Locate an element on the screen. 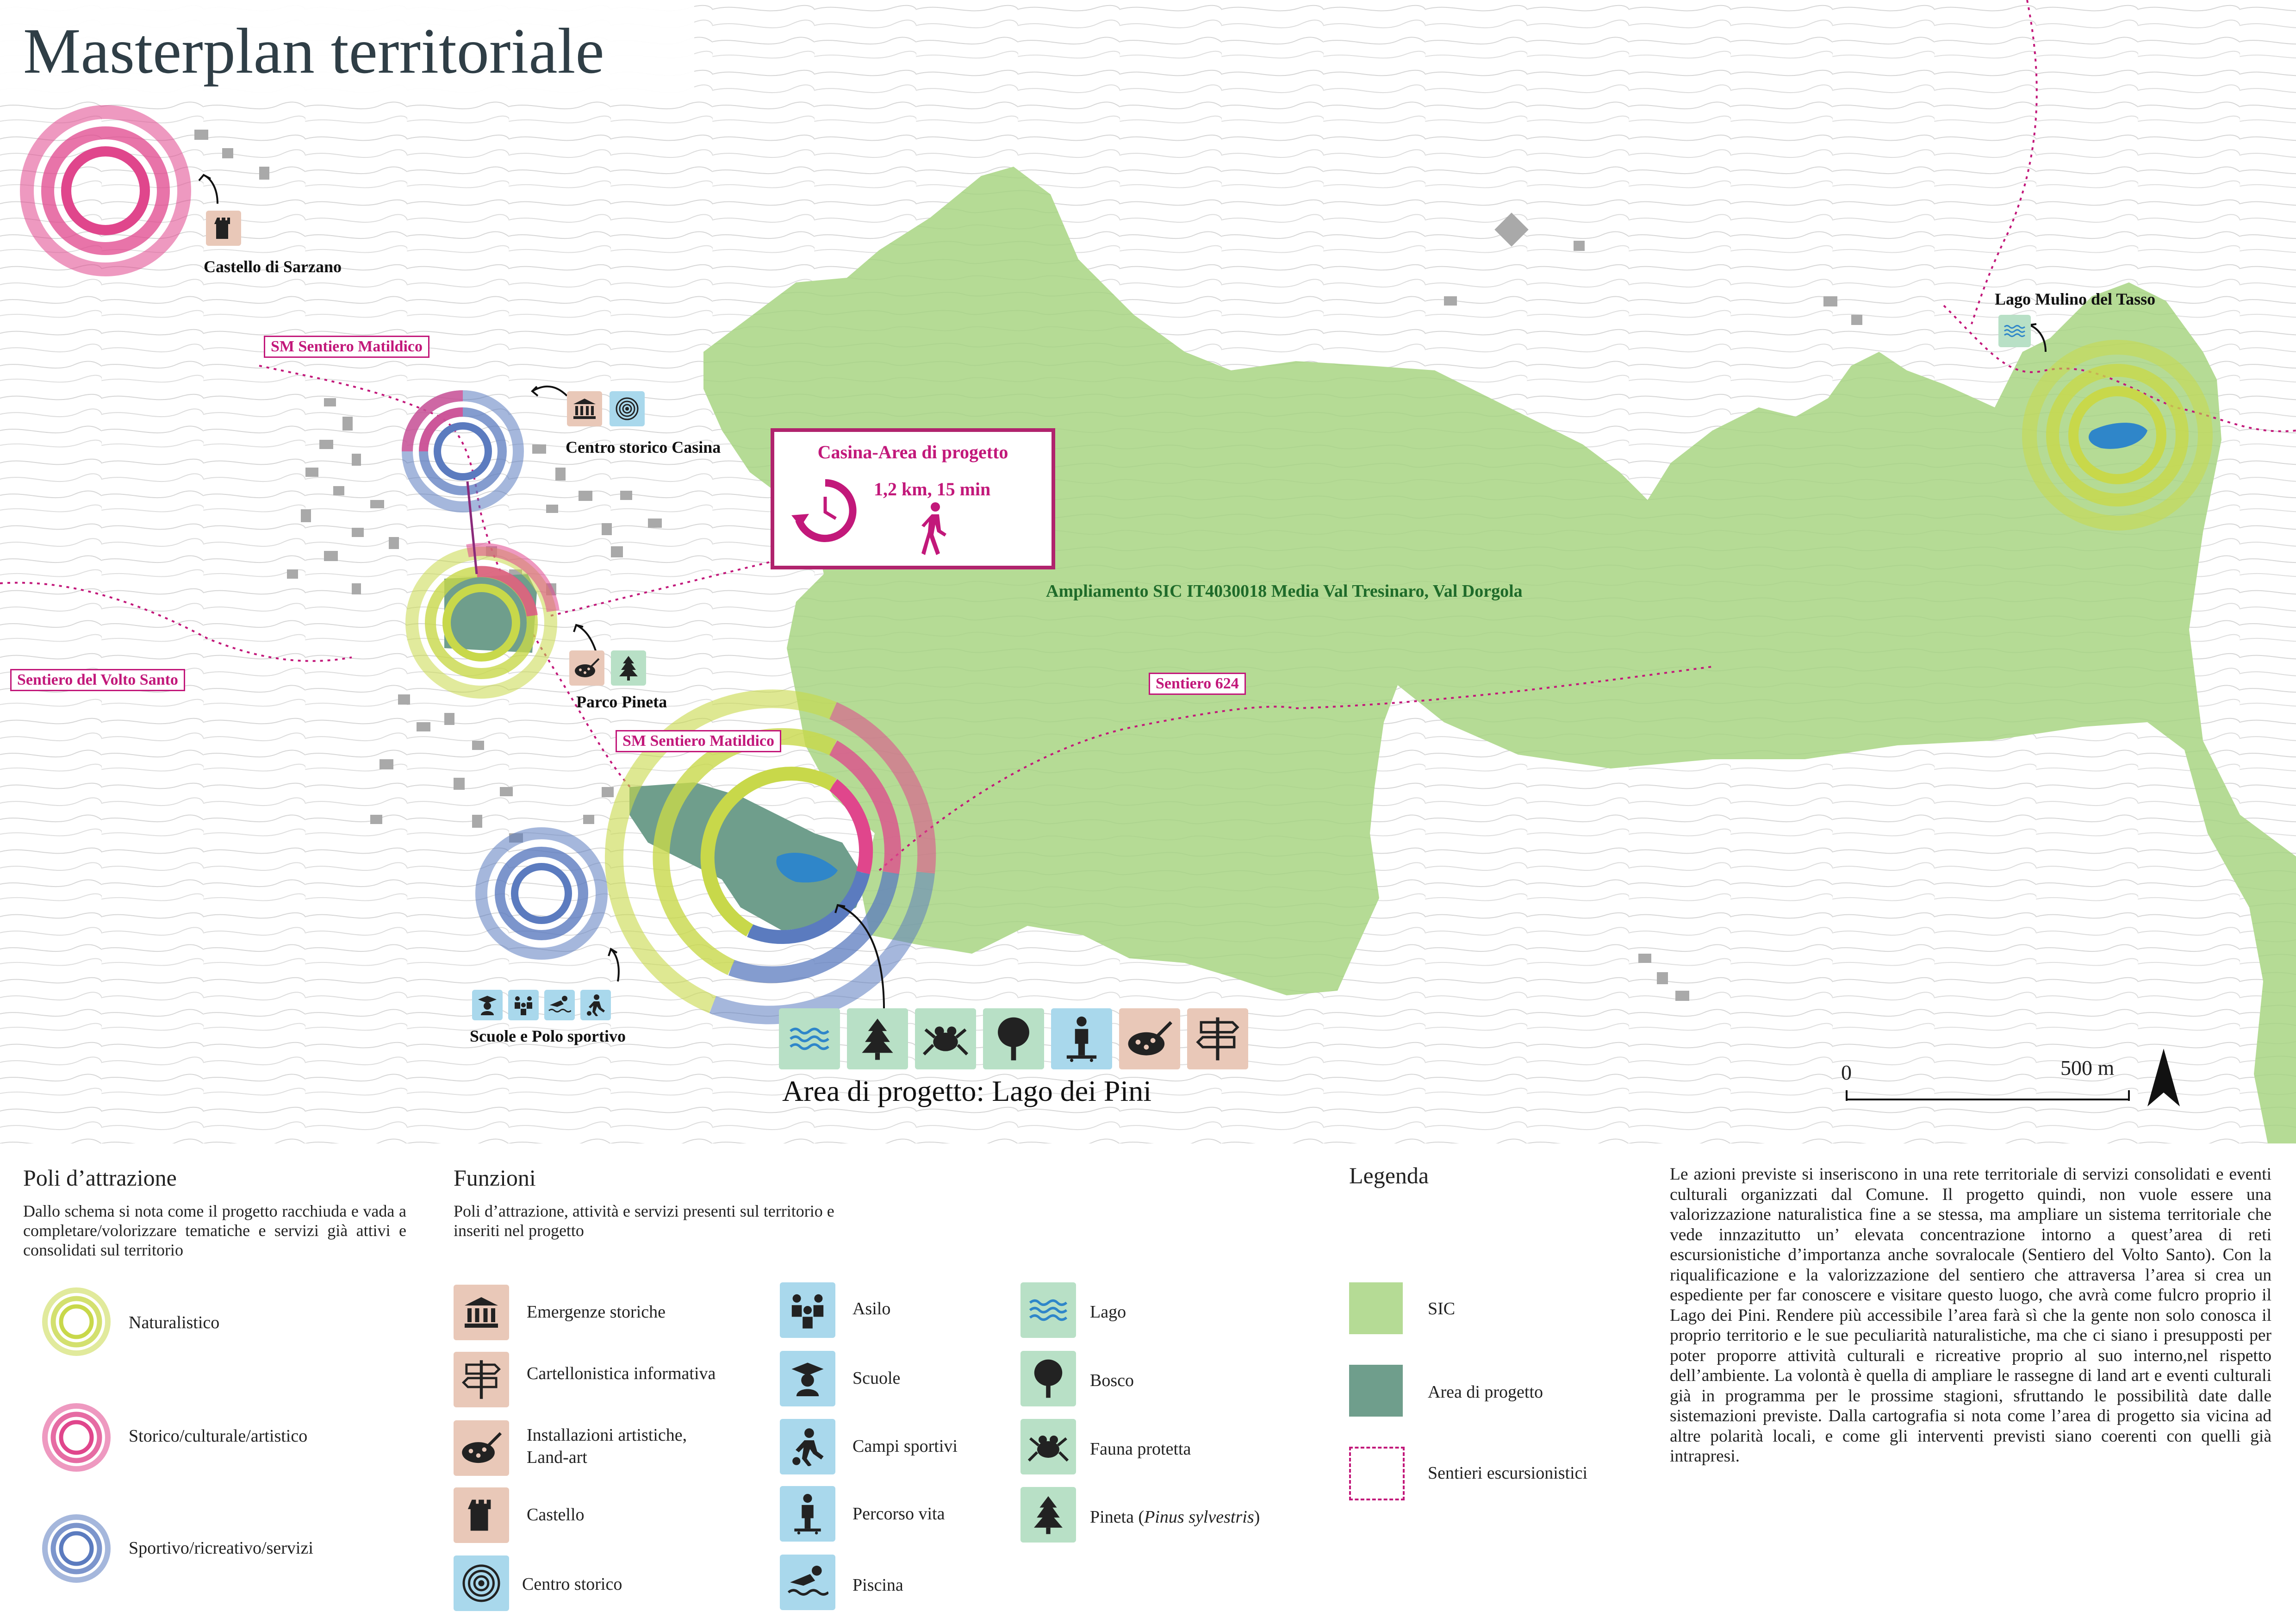  label-sm-sentiero-top: SM Sentiero Matildico is located at coordinates (346, 347).